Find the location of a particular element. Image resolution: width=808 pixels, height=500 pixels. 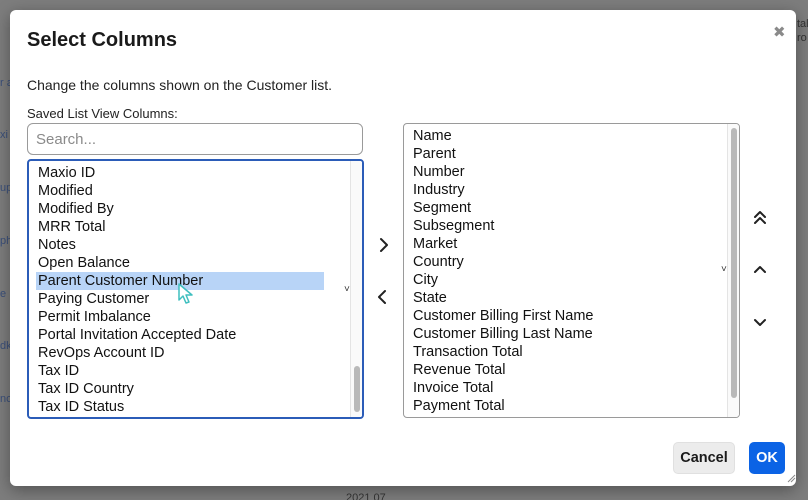

list-item: Invoice Total is located at coordinates (452, 388).